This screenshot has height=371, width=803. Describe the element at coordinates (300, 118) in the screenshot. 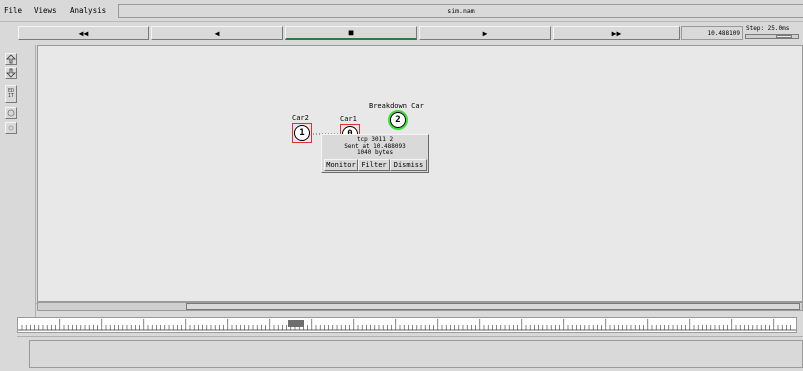

I see `node-label-car2: Car2` at that location.